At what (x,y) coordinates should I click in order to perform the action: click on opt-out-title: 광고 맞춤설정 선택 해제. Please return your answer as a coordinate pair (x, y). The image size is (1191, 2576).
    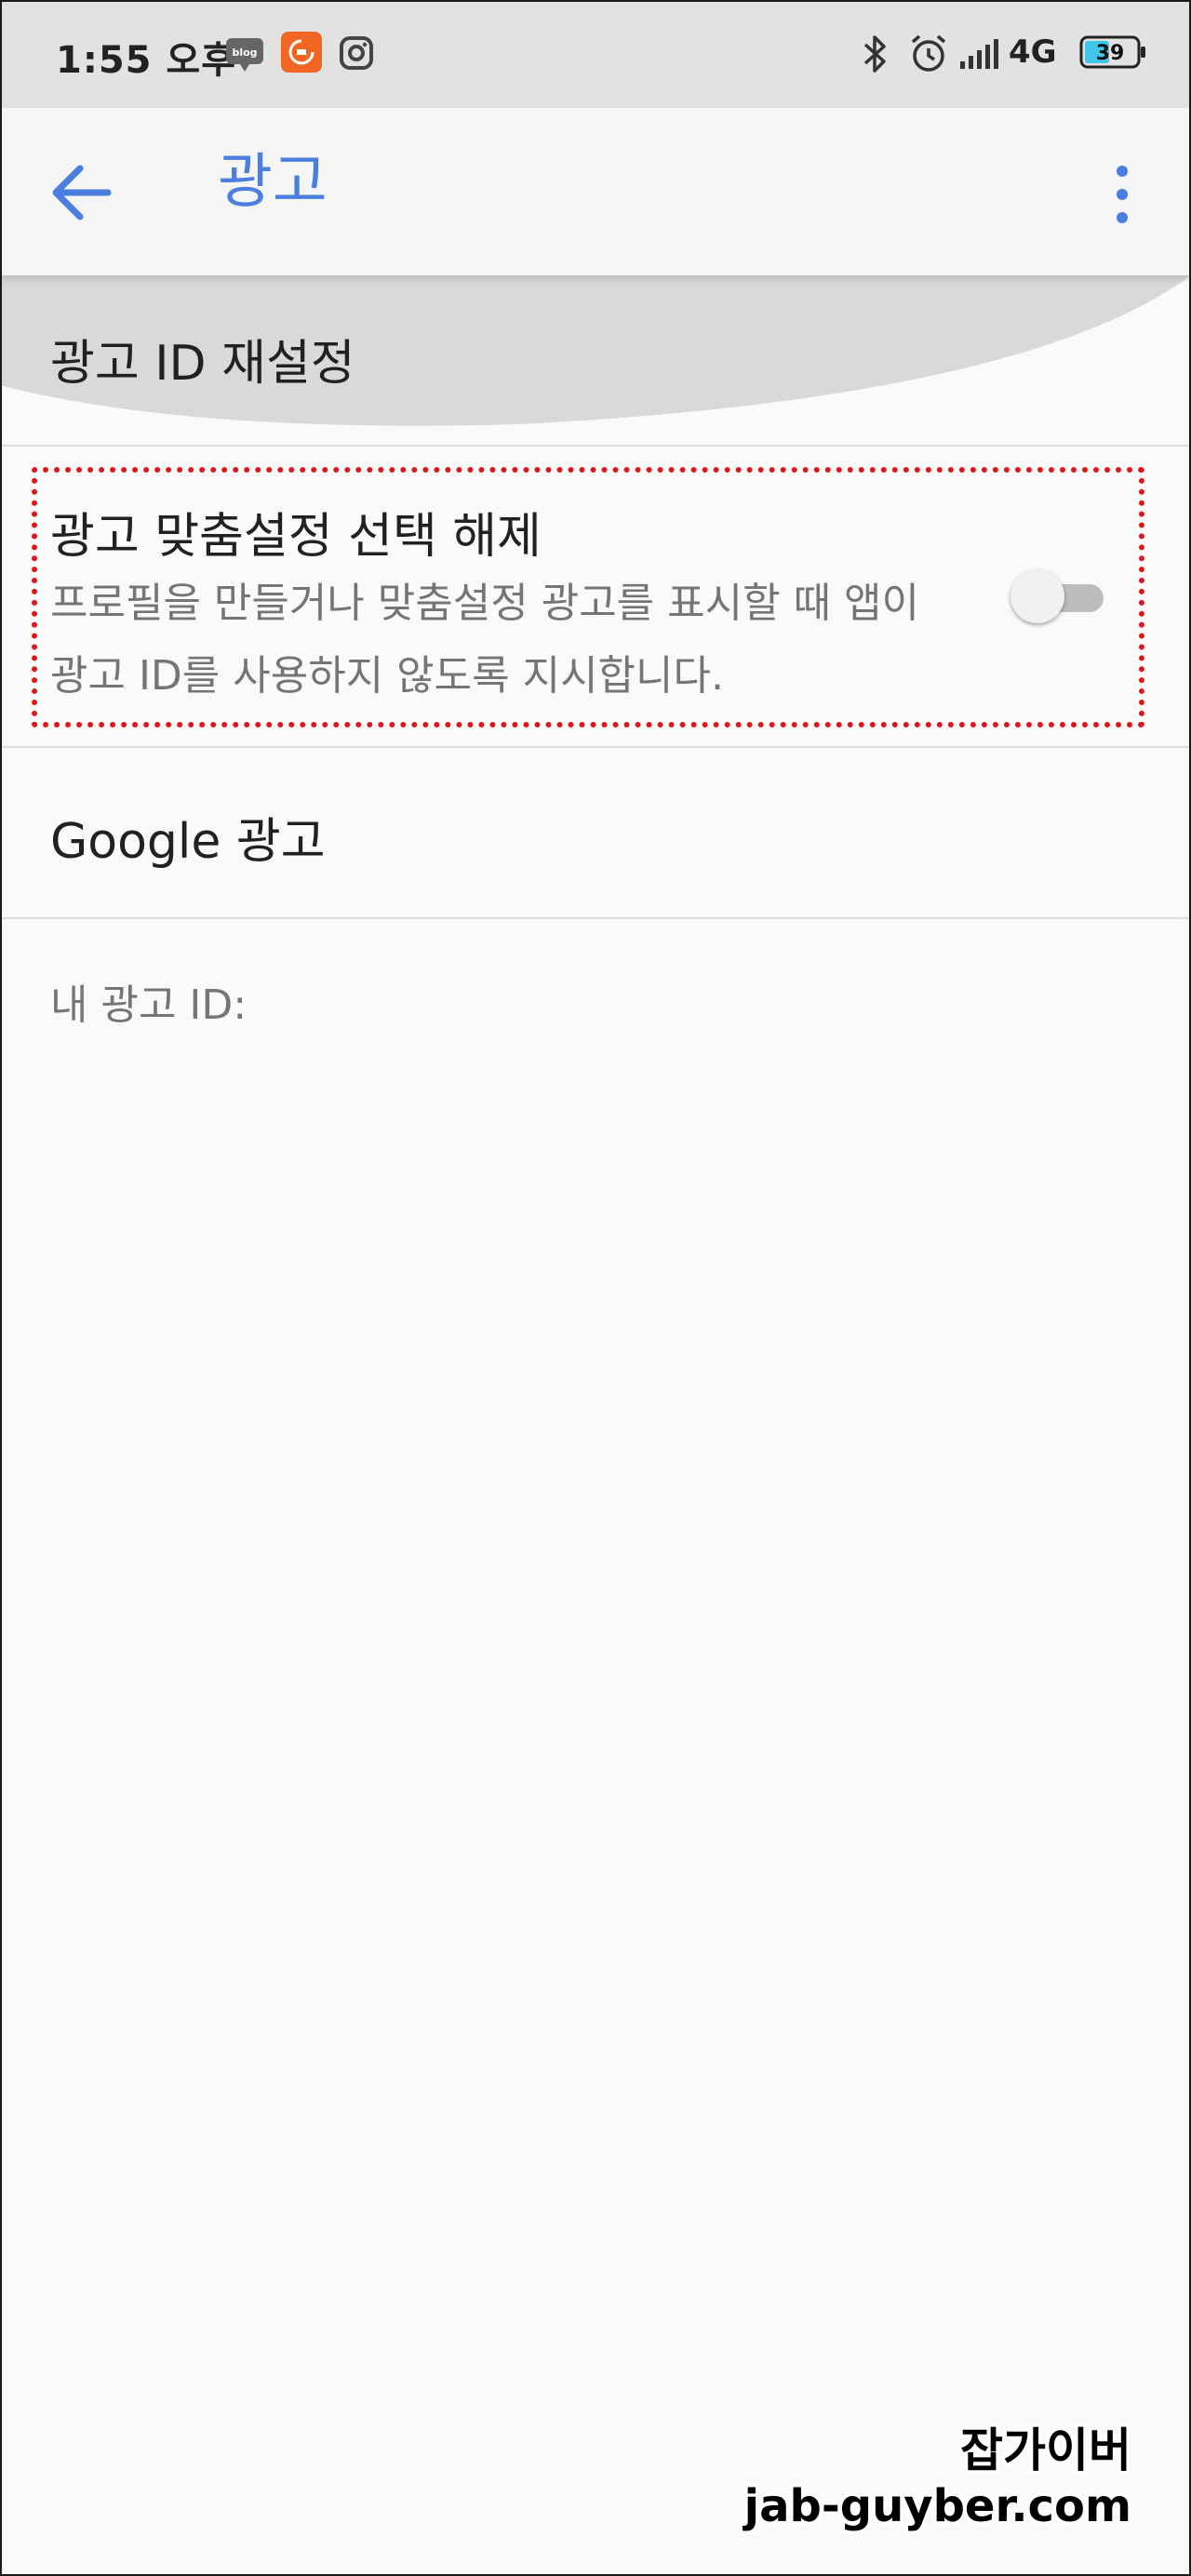
    Looking at the image, I should click on (296, 537).